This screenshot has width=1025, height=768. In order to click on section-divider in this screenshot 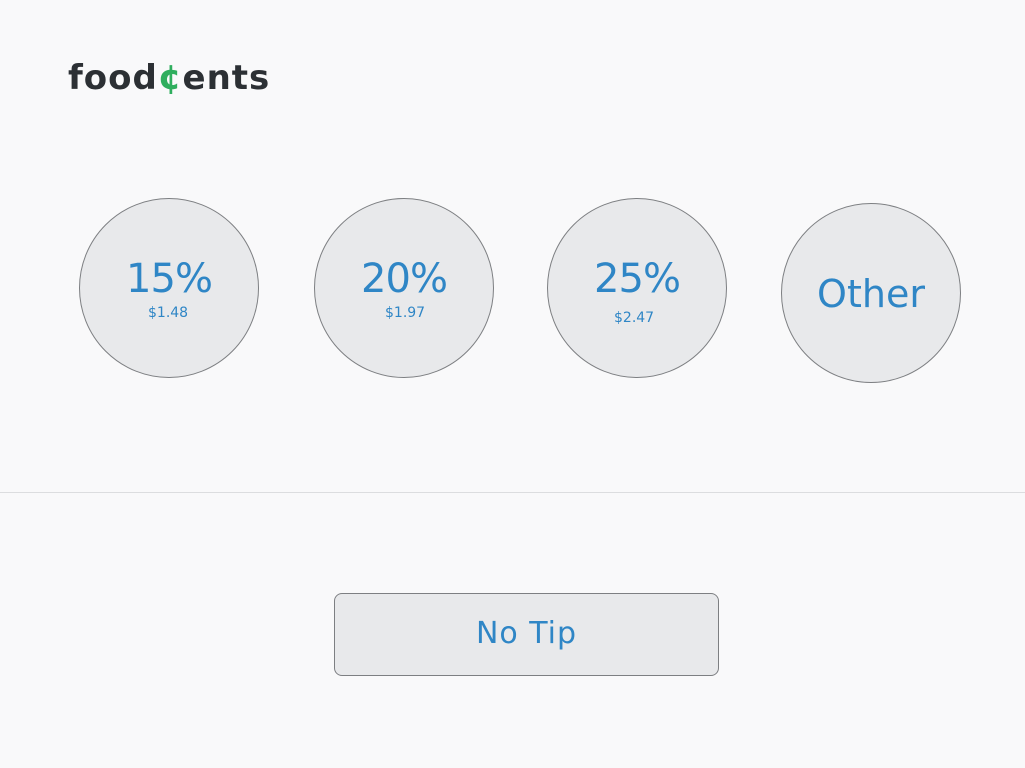, I will do `click(512, 492)`.